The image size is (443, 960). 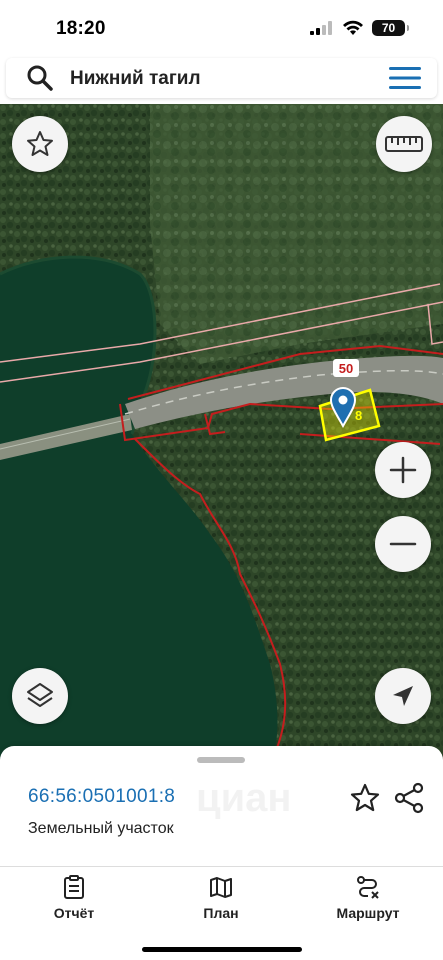 I want to click on tab-report: Отчёт, so click(x=74, y=898).